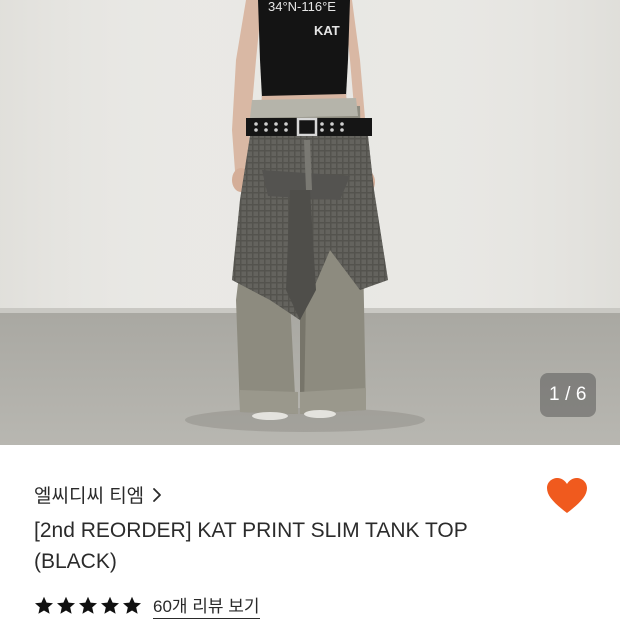 The width and height of the screenshot is (620, 620). What do you see at coordinates (157, 494) in the screenshot?
I see `chevron-right-icon` at bounding box center [157, 494].